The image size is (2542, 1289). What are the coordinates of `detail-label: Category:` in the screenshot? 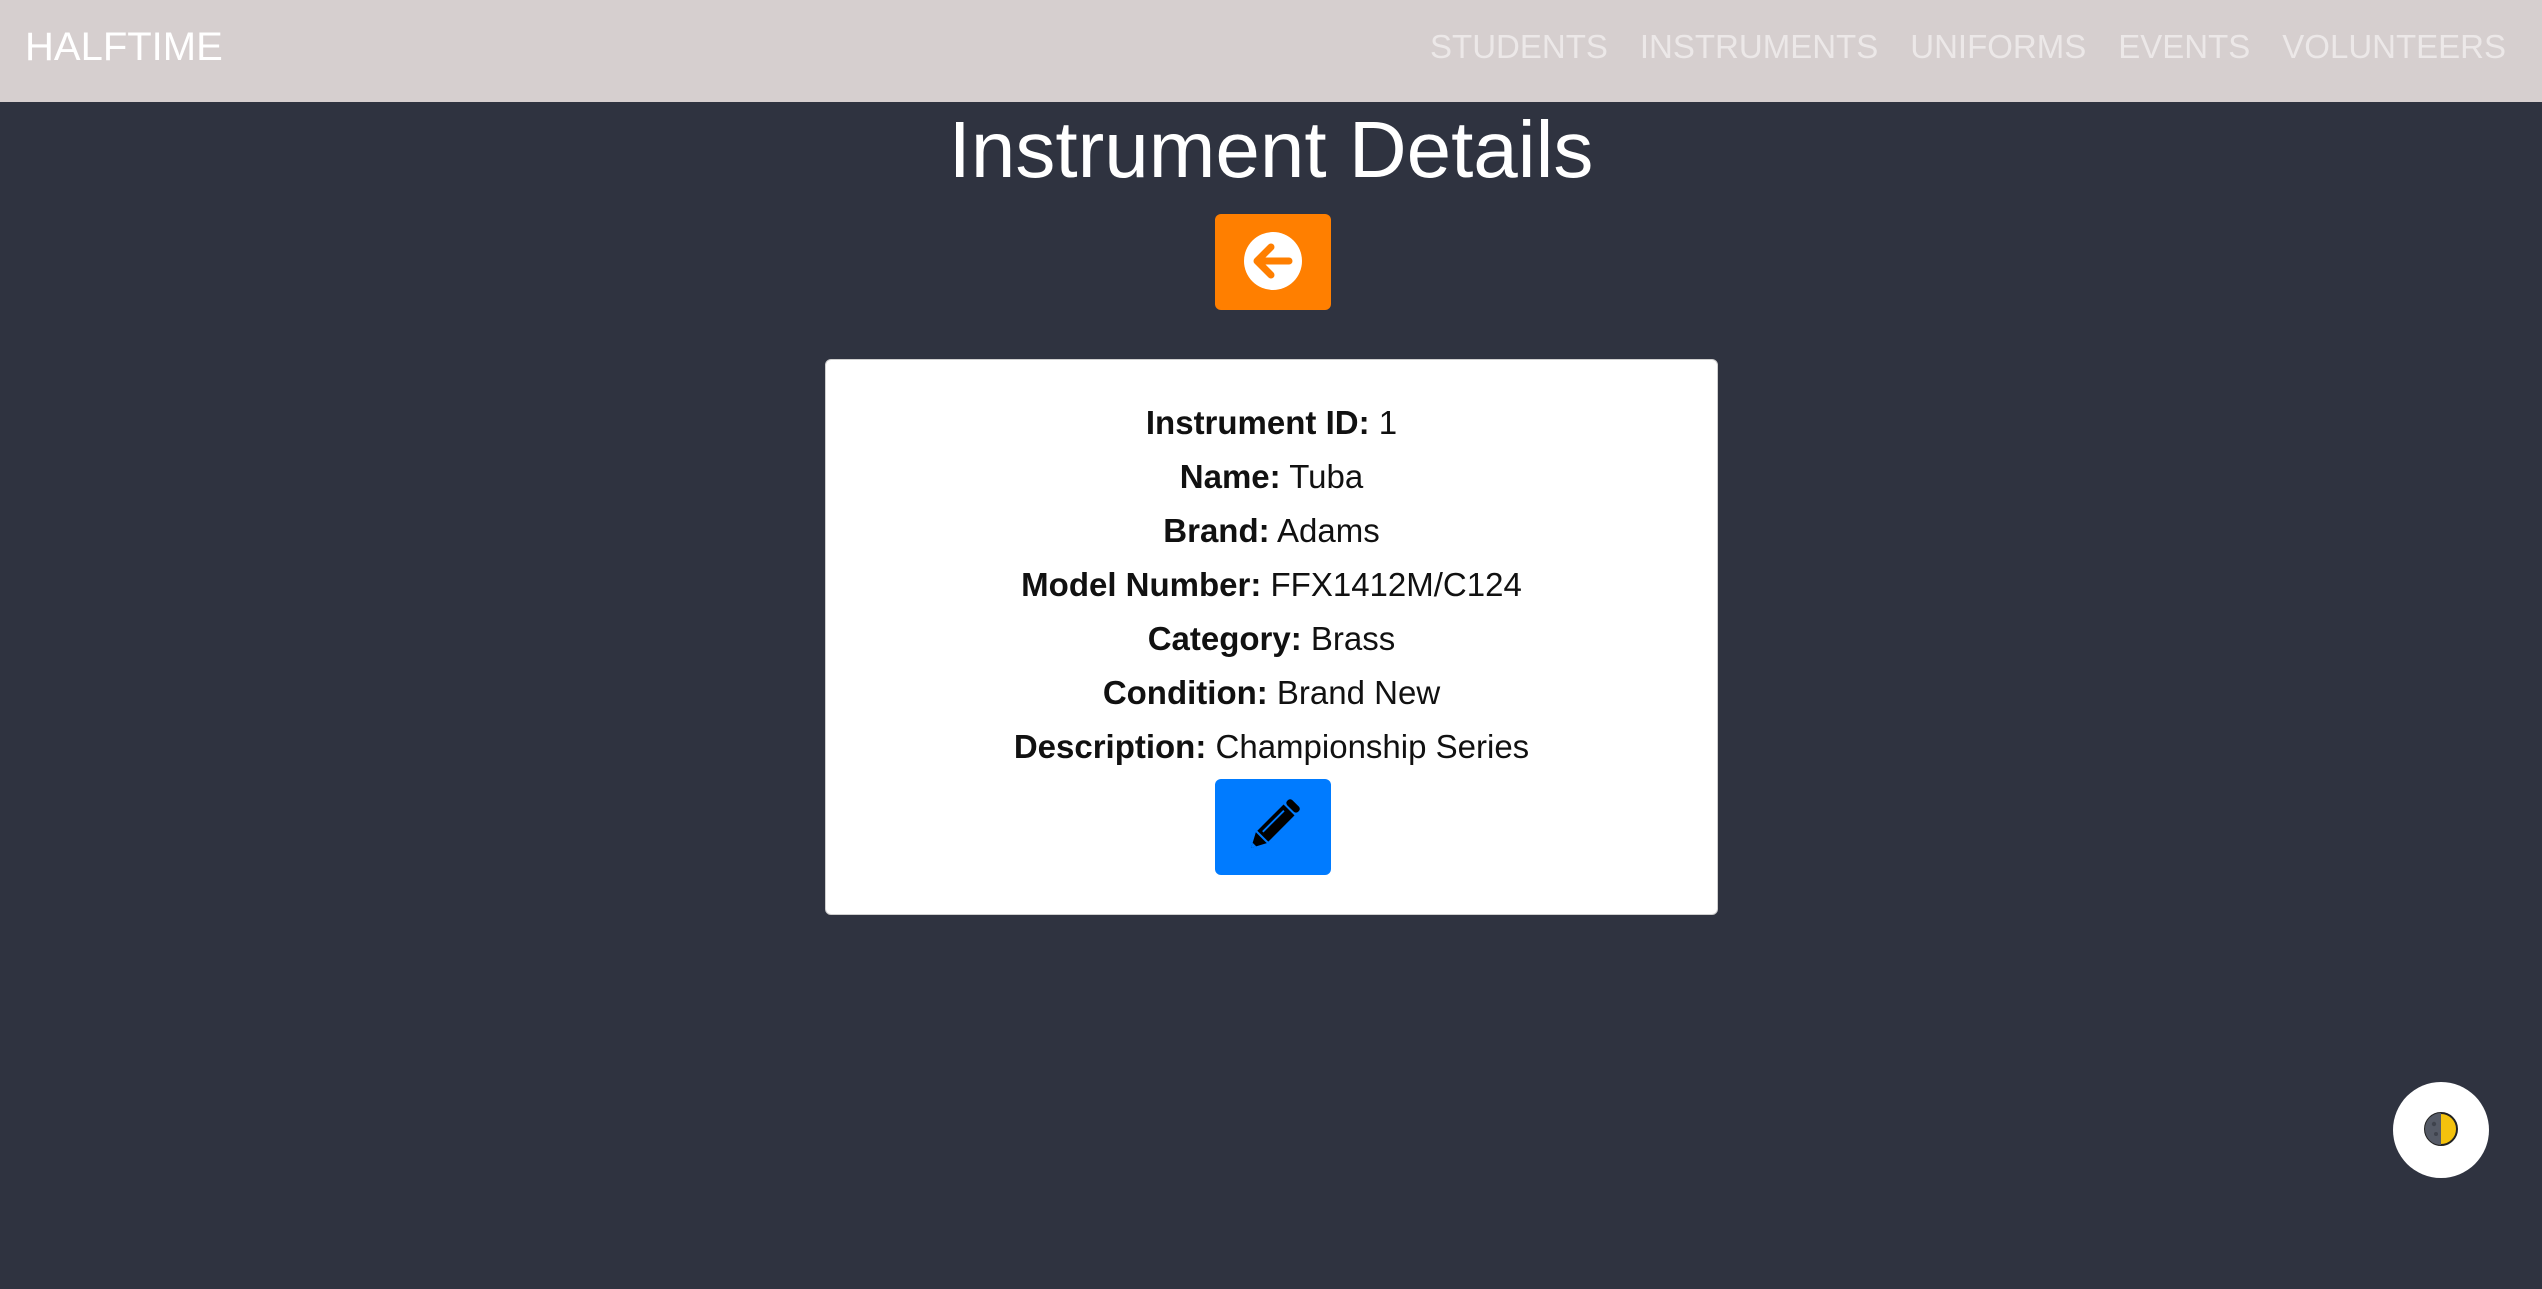 It's located at (1224, 638).